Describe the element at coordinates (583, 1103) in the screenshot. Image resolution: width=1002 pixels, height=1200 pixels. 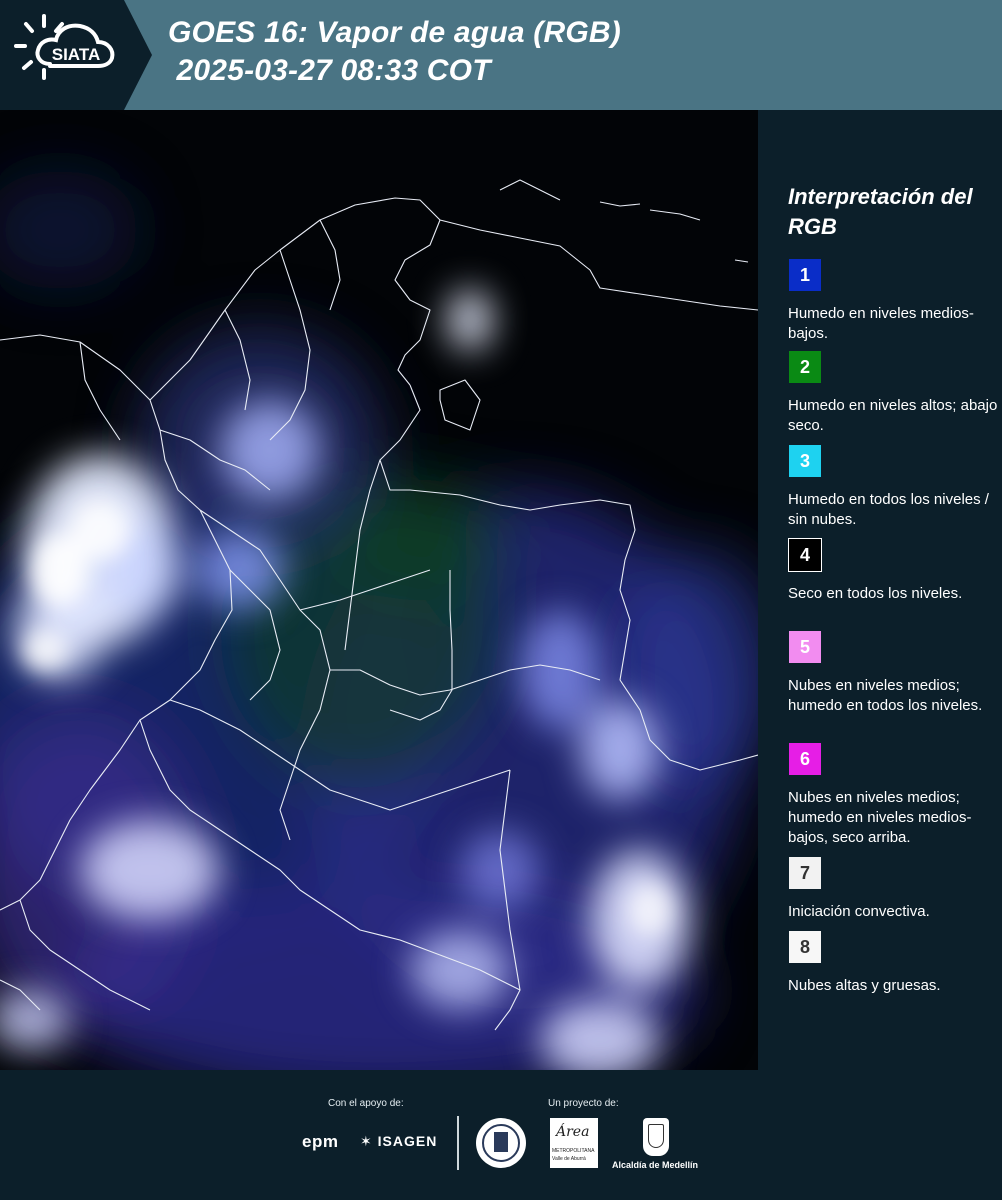
I see `project-label: Un proyecto de:` at that location.